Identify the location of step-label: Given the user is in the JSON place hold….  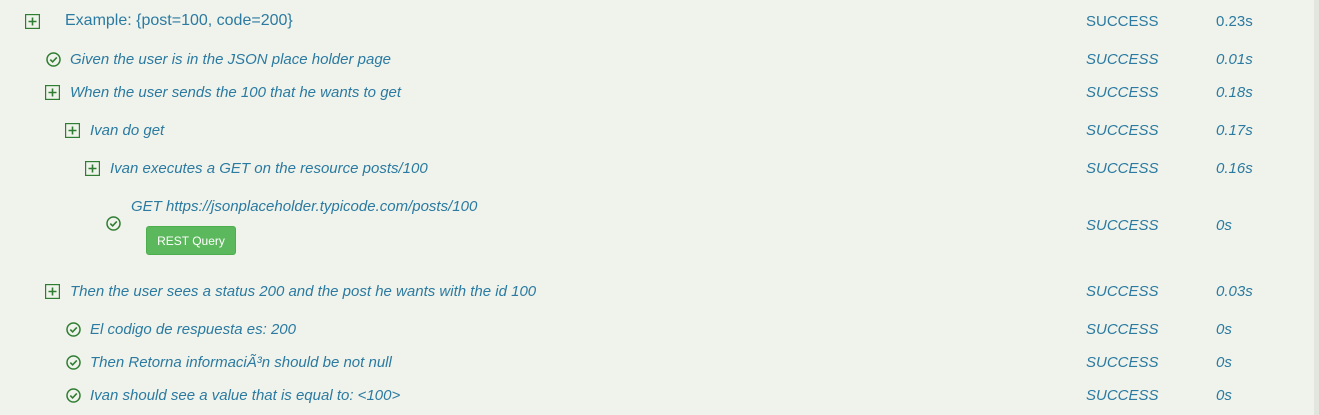
(231, 59).